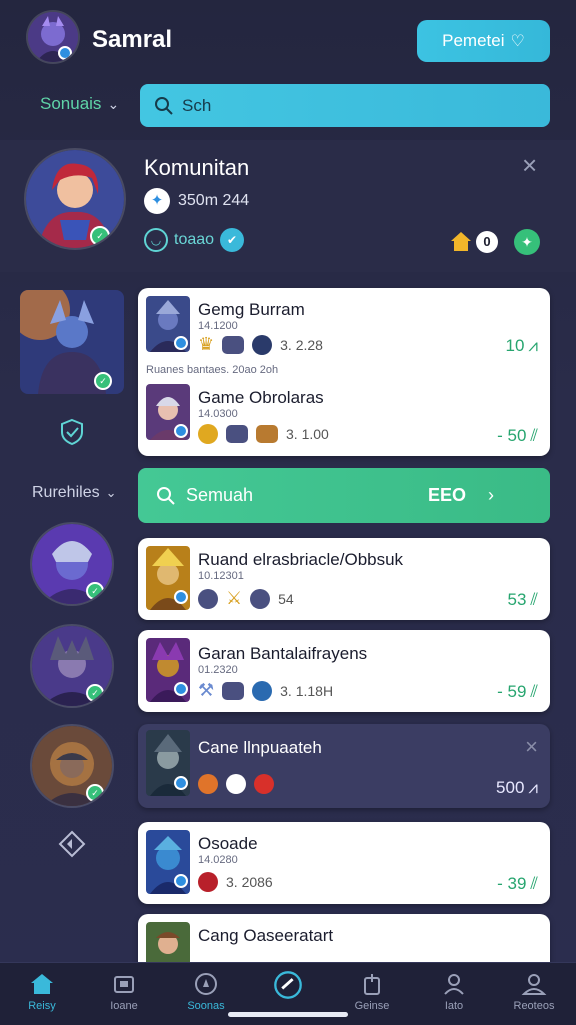  Describe the element at coordinates (208, 882) in the screenshot. I see `ruby-icon` at that location.